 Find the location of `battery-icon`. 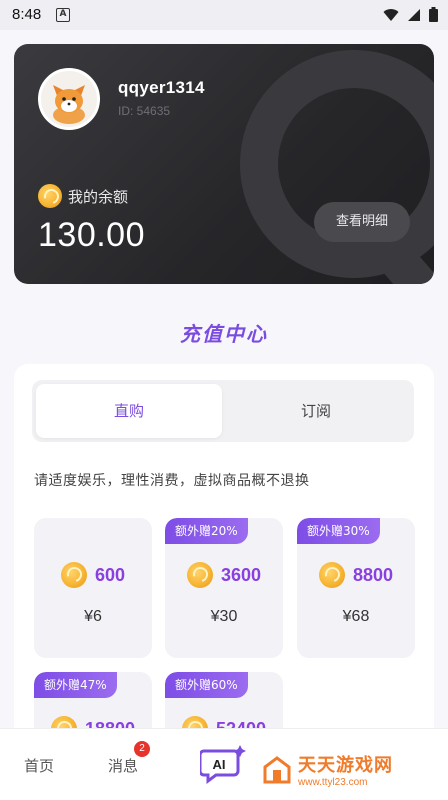

battery-icon is located at coordinates (433, 14).